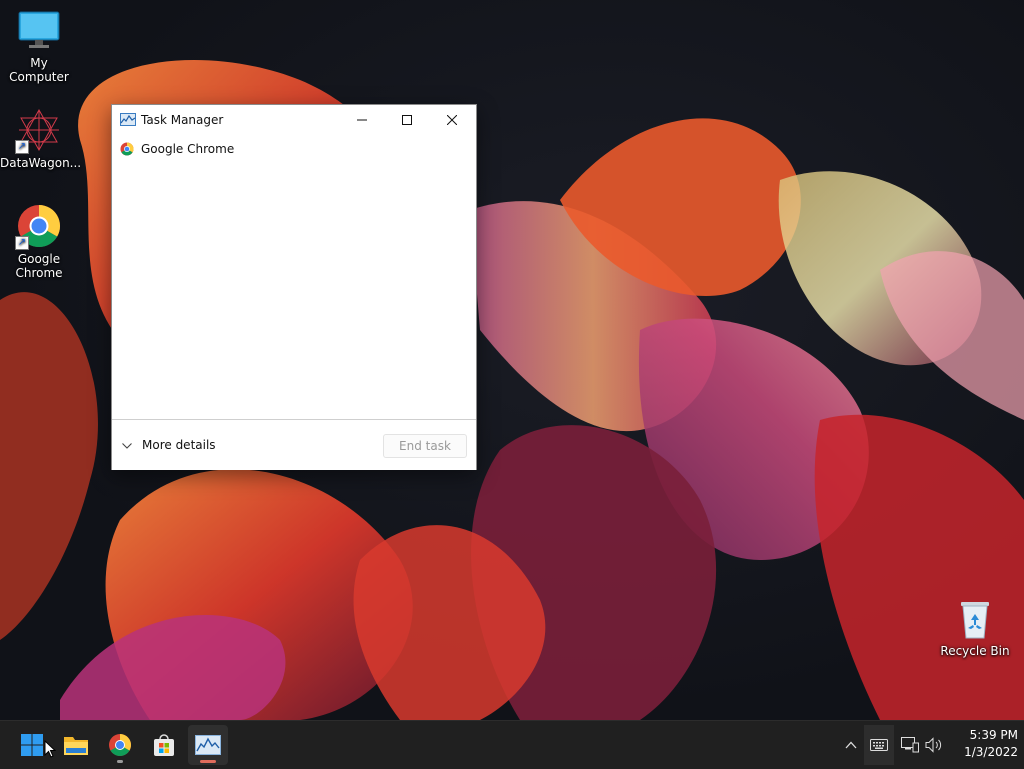  I want to click on recycle-bin-icon, so click(975, 618).